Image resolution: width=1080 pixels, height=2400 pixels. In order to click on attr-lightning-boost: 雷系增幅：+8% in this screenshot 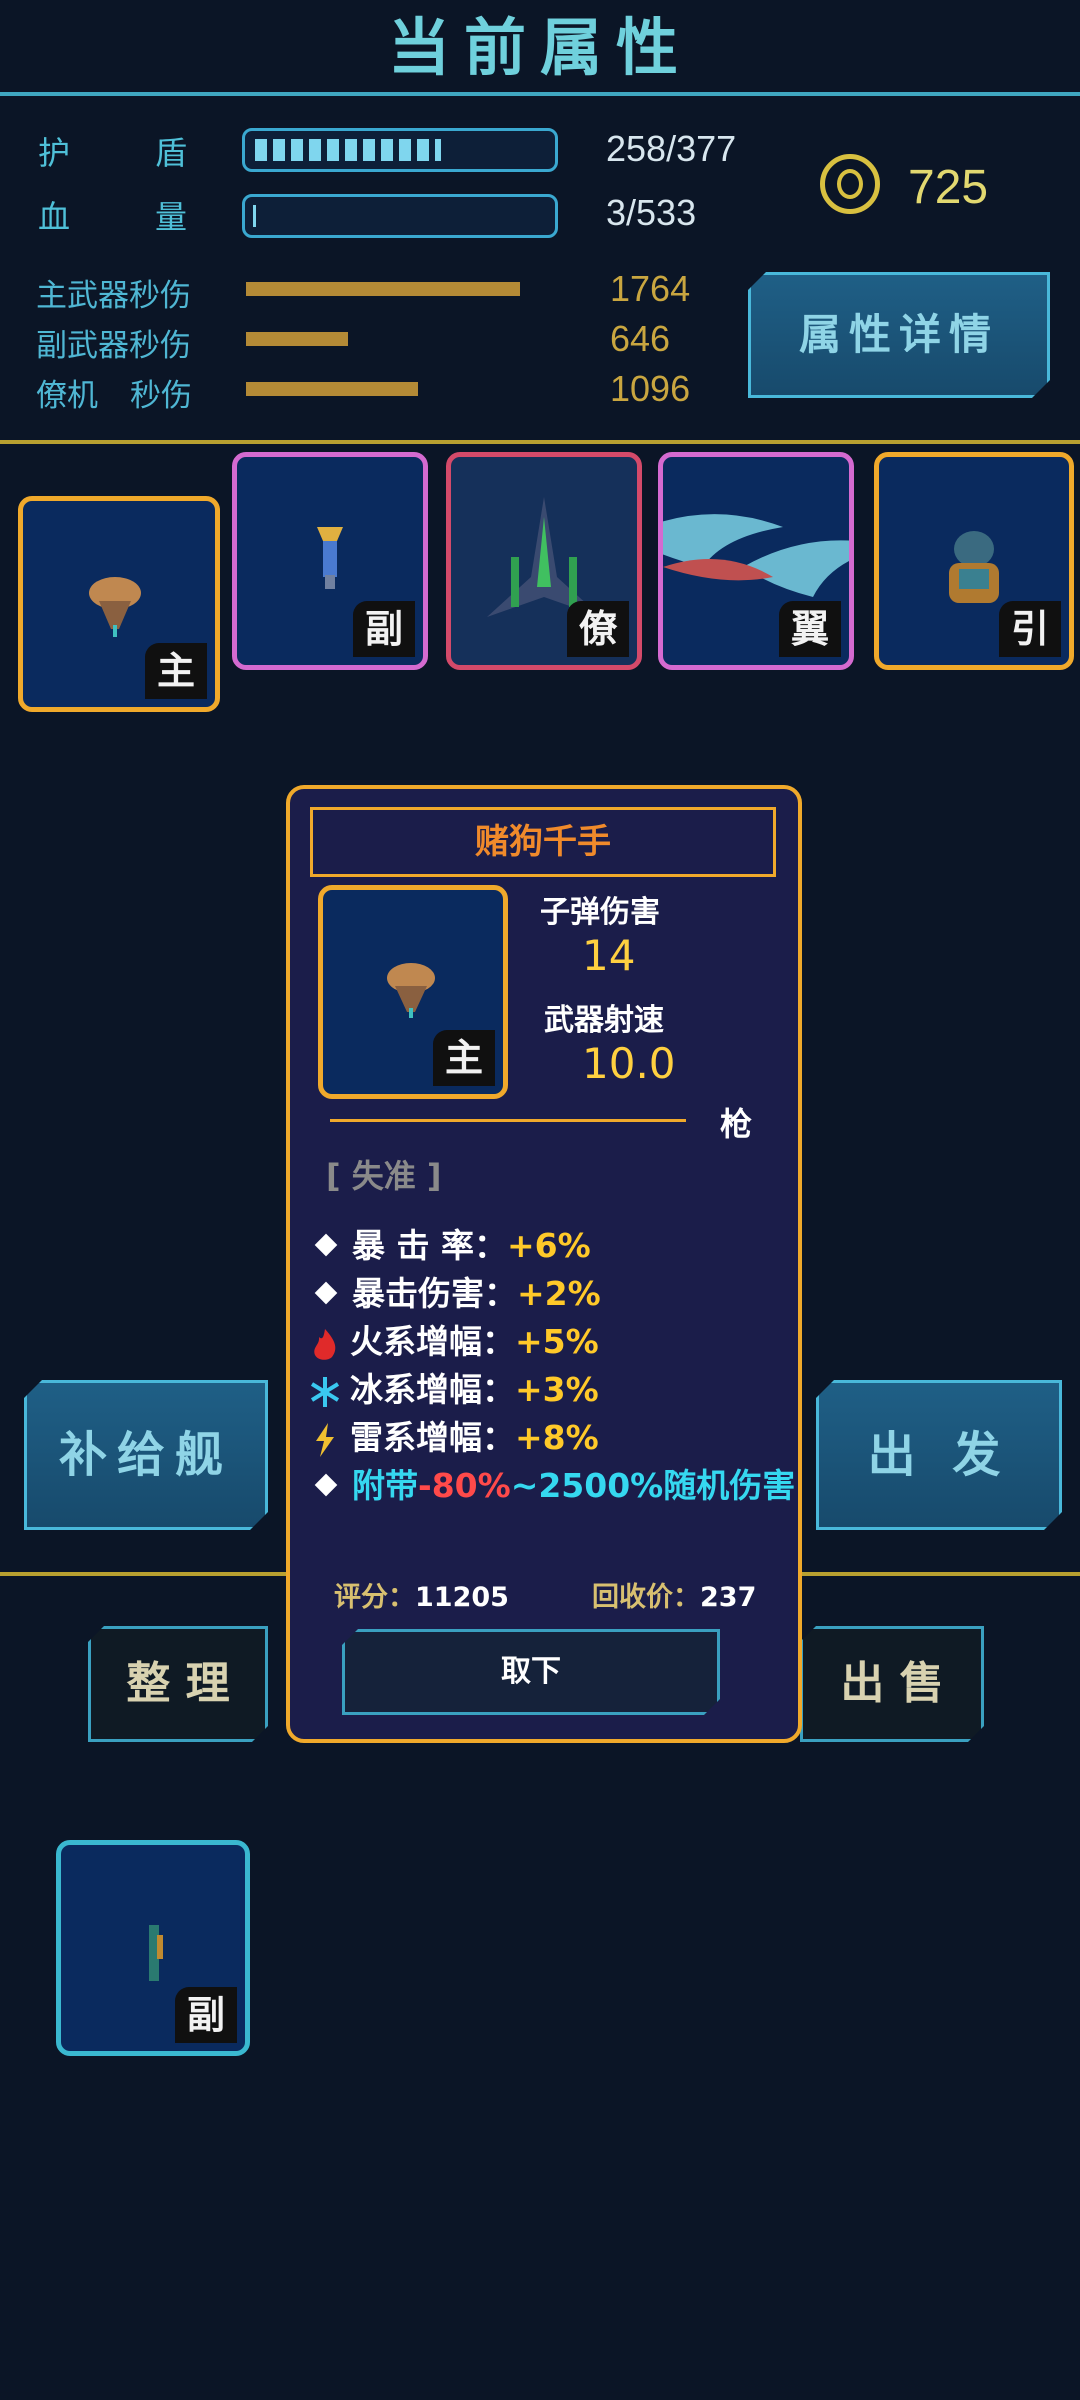, I will do `click(454, 1434)`.